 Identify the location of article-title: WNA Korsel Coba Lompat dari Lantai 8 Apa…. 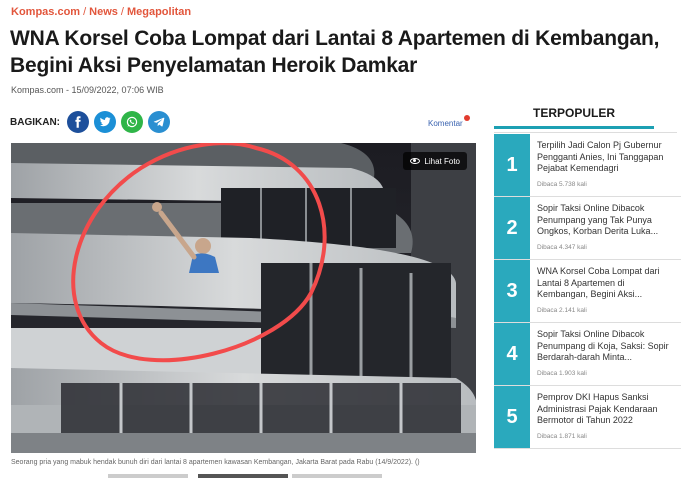
(335, 52).